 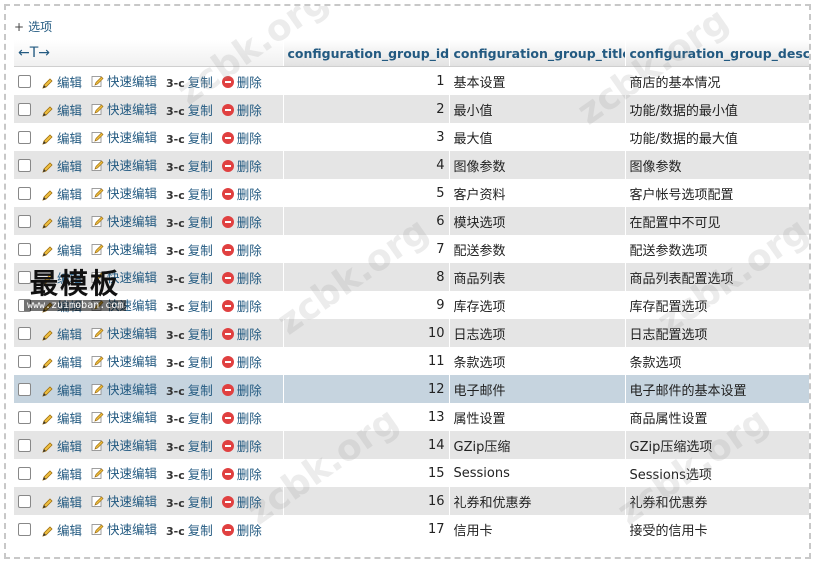 I want to click on table-row: 编辑 快速编辑 3-c 复制 删除 6 模块选项 在配置中不可见, so click(x=411, y=221).